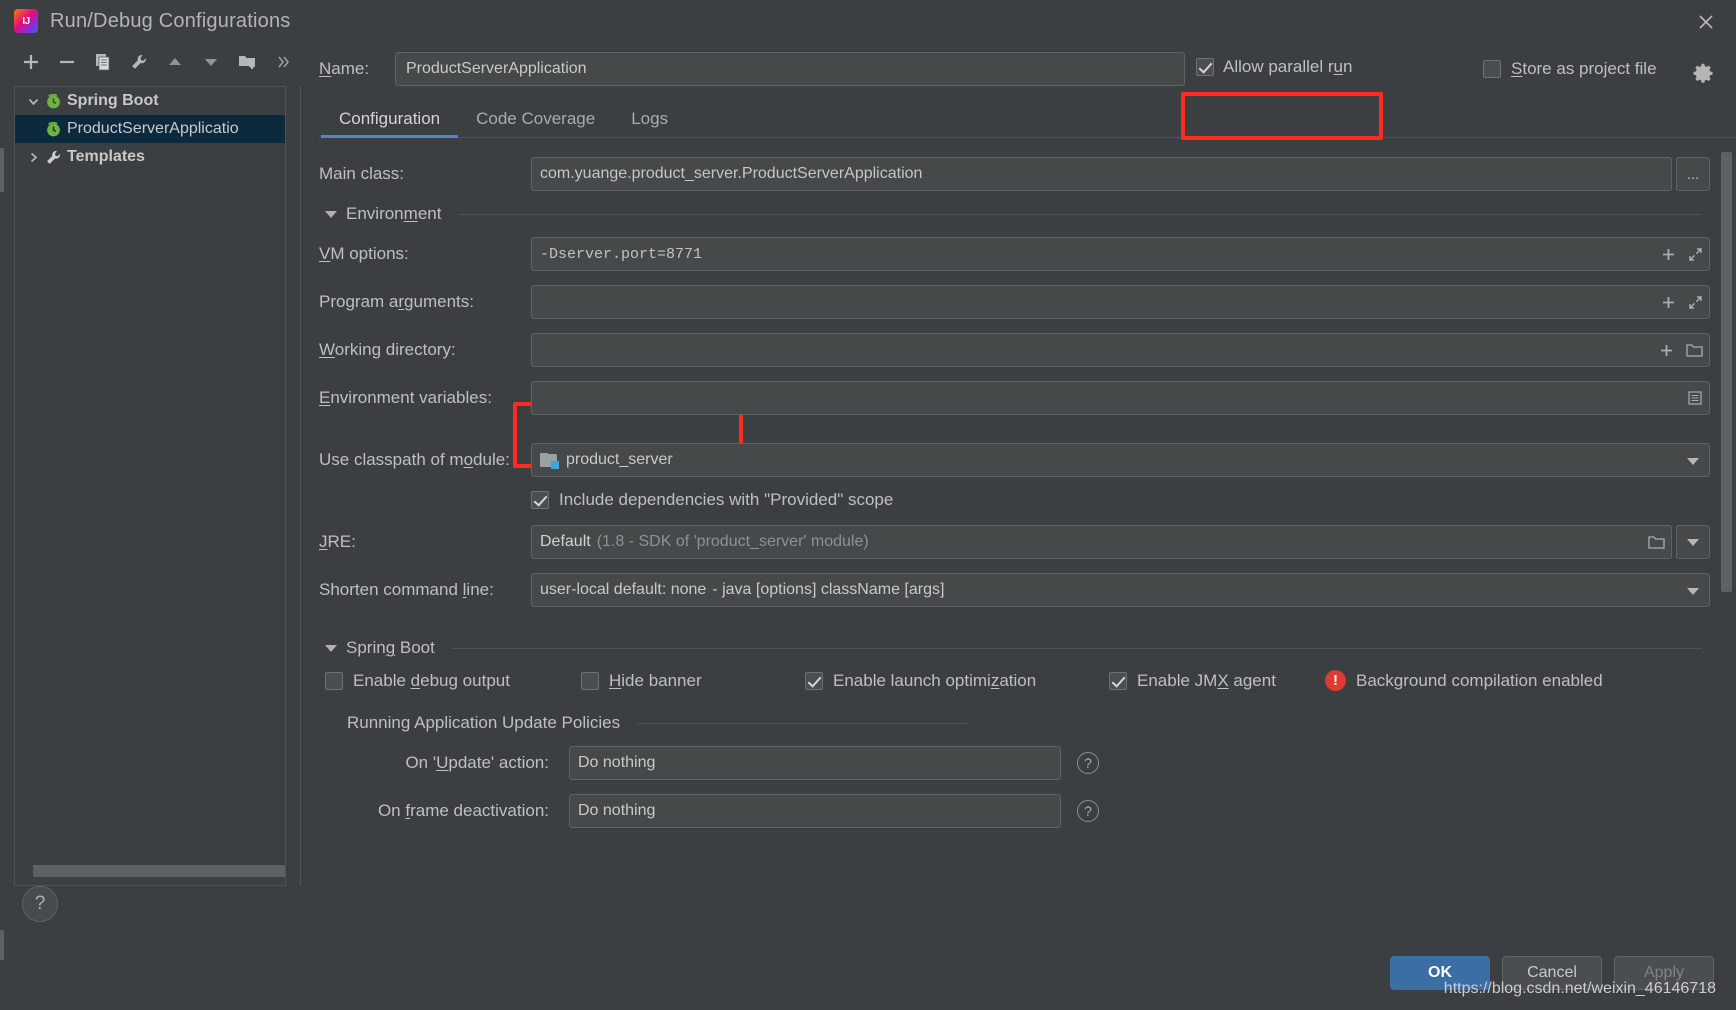 The image size is (1736, 1010). Describe the element at coordinates (31, 62) in the screenshot. I see `add-configuration-button` at that location.